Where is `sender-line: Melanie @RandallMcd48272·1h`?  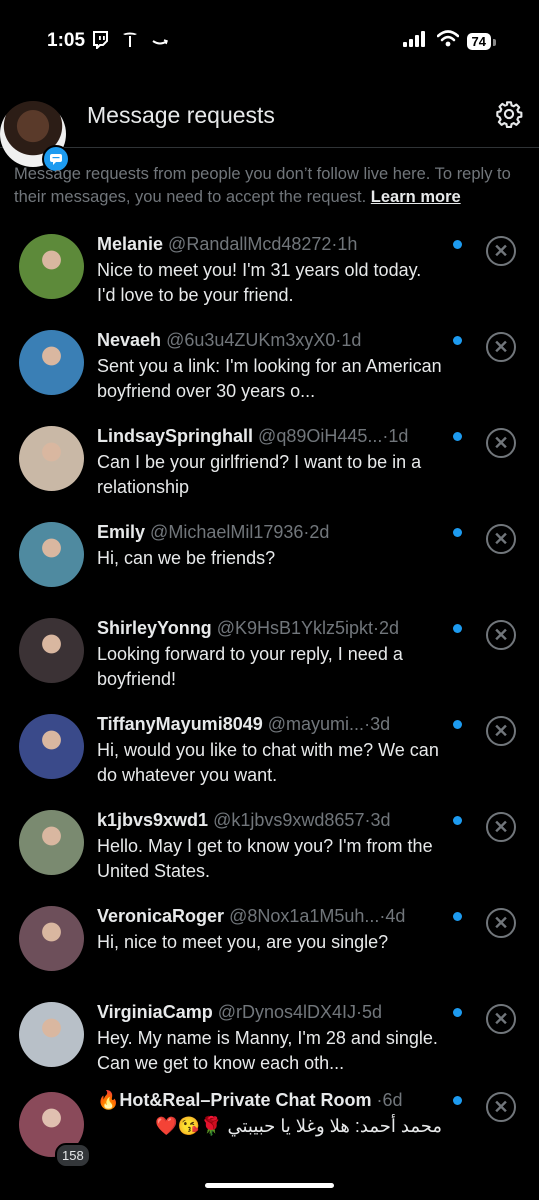
sender-line: Melanie @RandallMcd48272·1h is located at coordinates (272, 244).